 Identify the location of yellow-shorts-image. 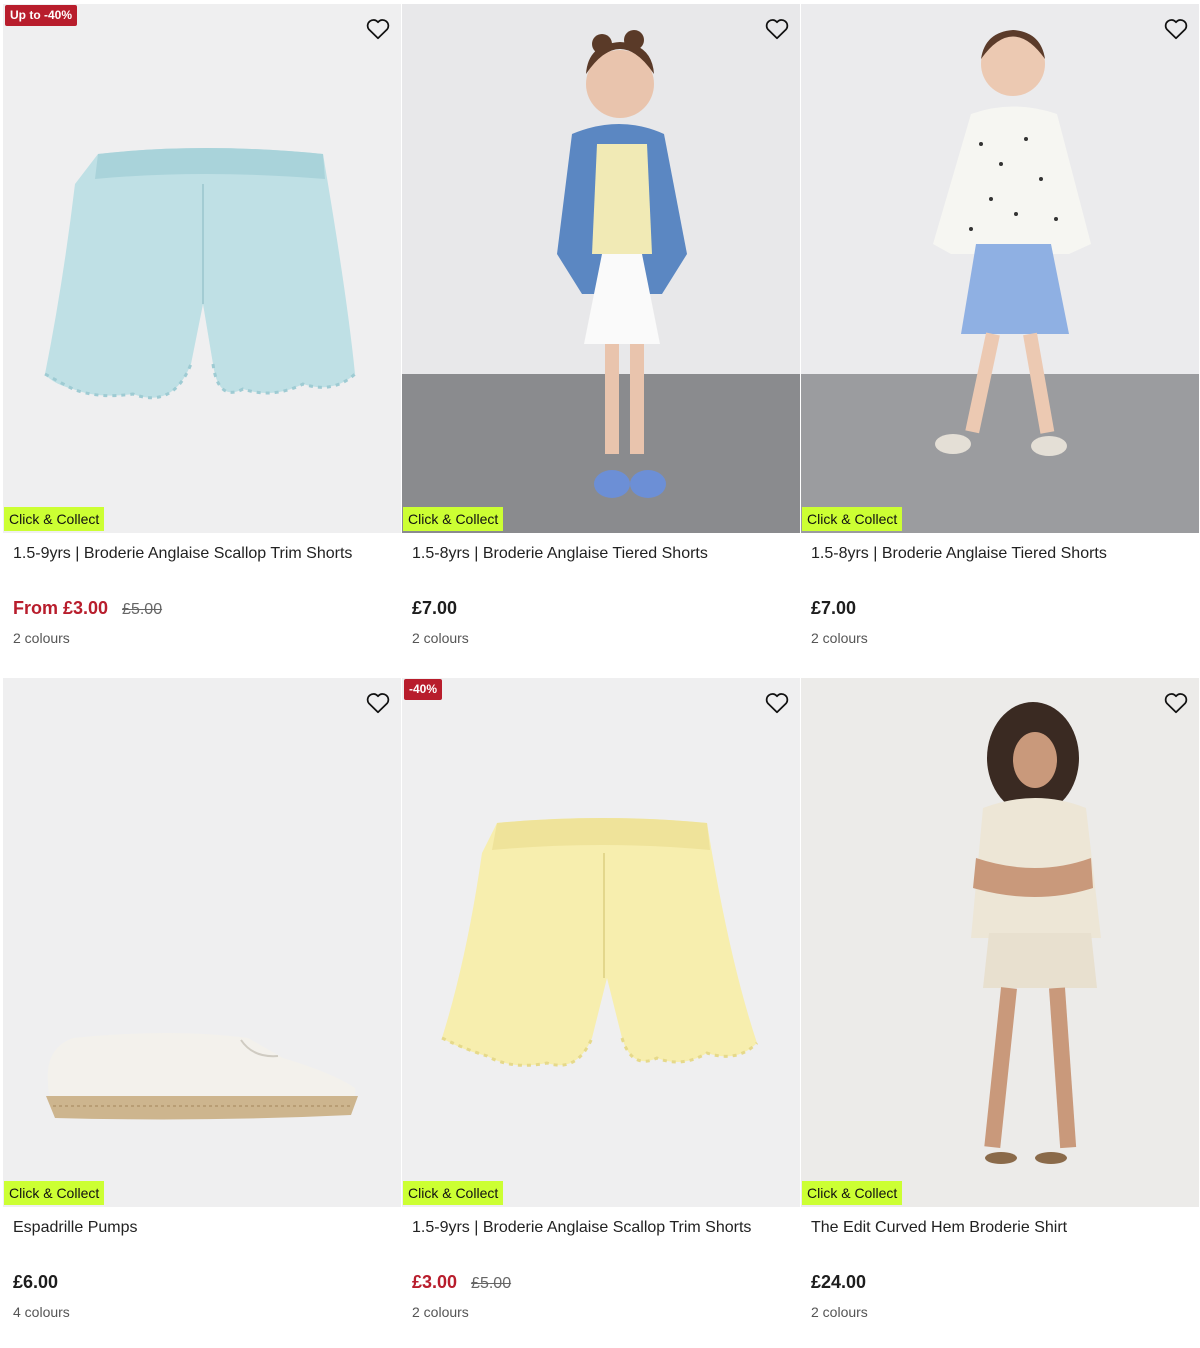
(601, 942).